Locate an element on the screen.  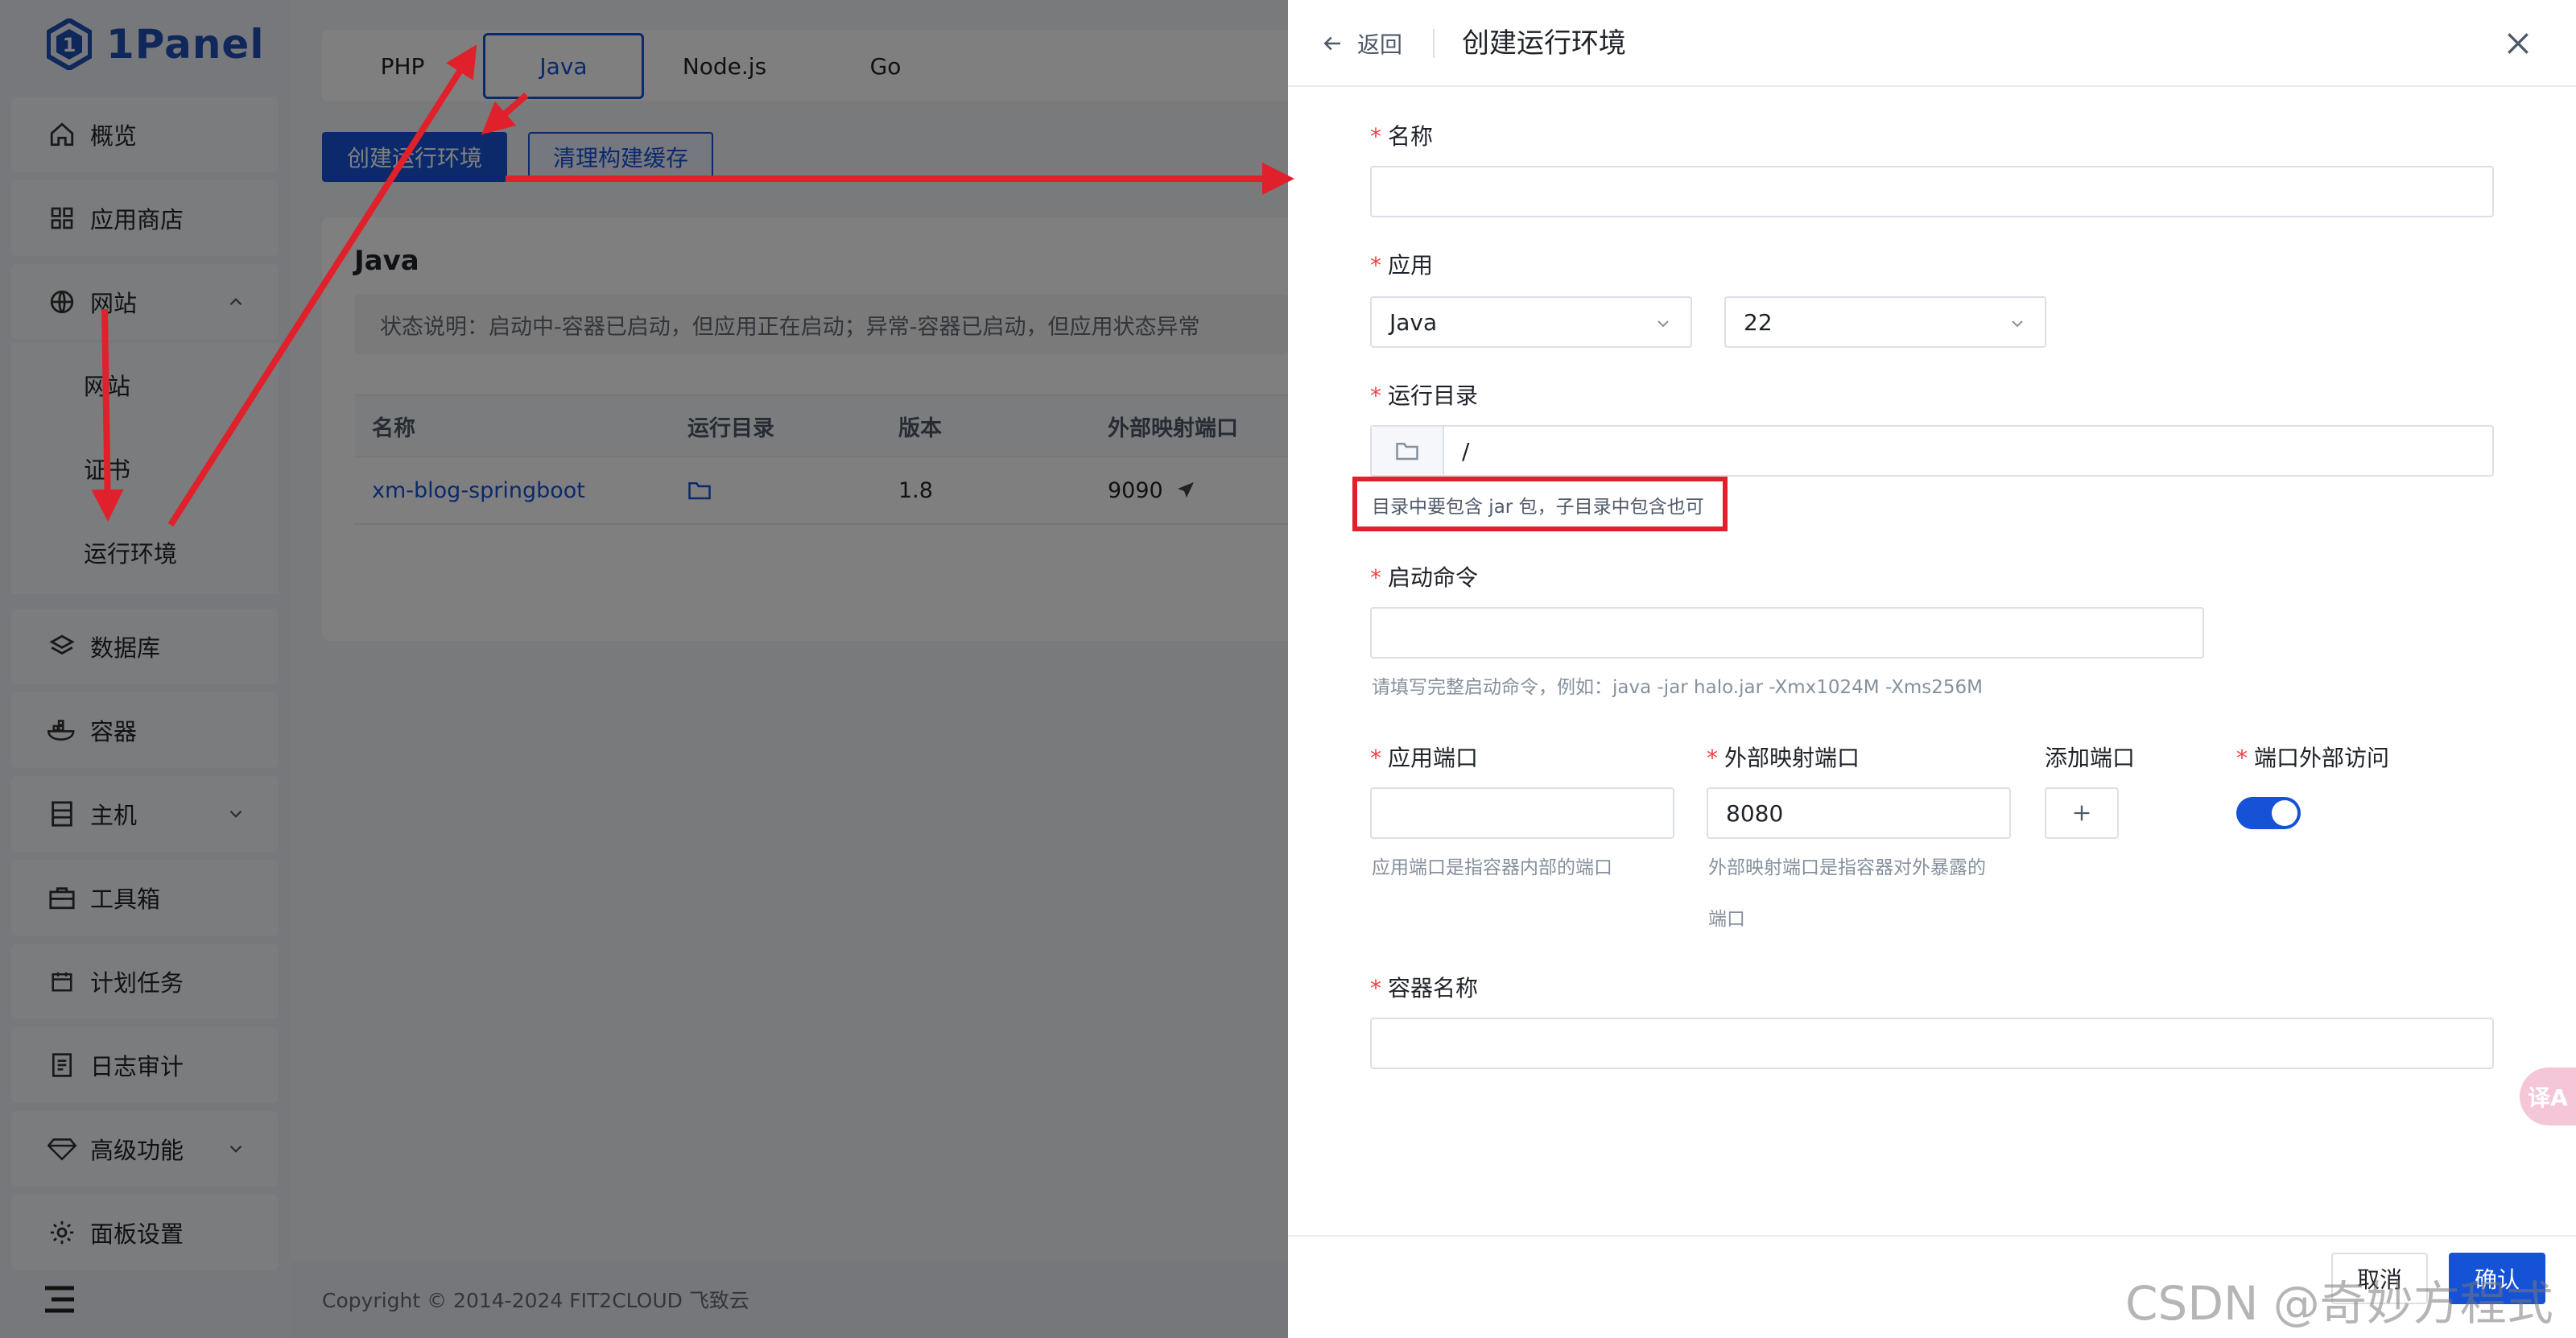
header-divider is located at coordinates (1434, 43).